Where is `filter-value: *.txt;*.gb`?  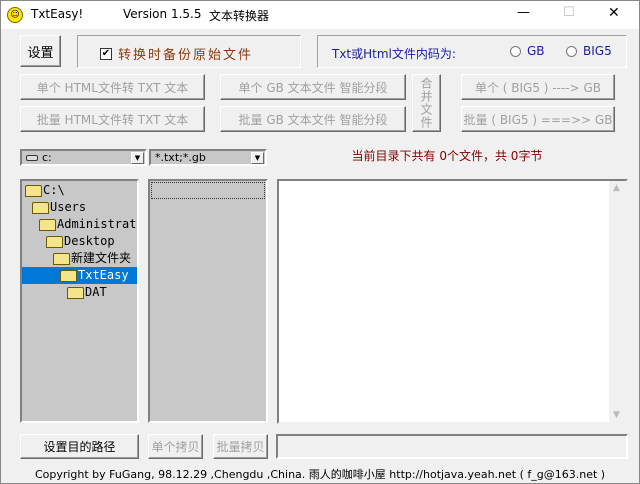
filter-value: *.txt;*.gb is located at coordinates (180, 157).